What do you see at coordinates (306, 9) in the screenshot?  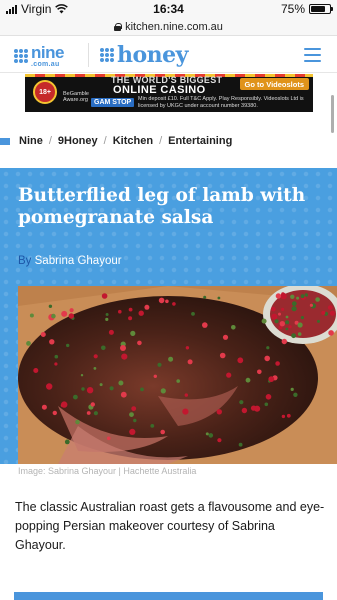 I see `status-bar-right: 75%` at bounding box center [306, 9].